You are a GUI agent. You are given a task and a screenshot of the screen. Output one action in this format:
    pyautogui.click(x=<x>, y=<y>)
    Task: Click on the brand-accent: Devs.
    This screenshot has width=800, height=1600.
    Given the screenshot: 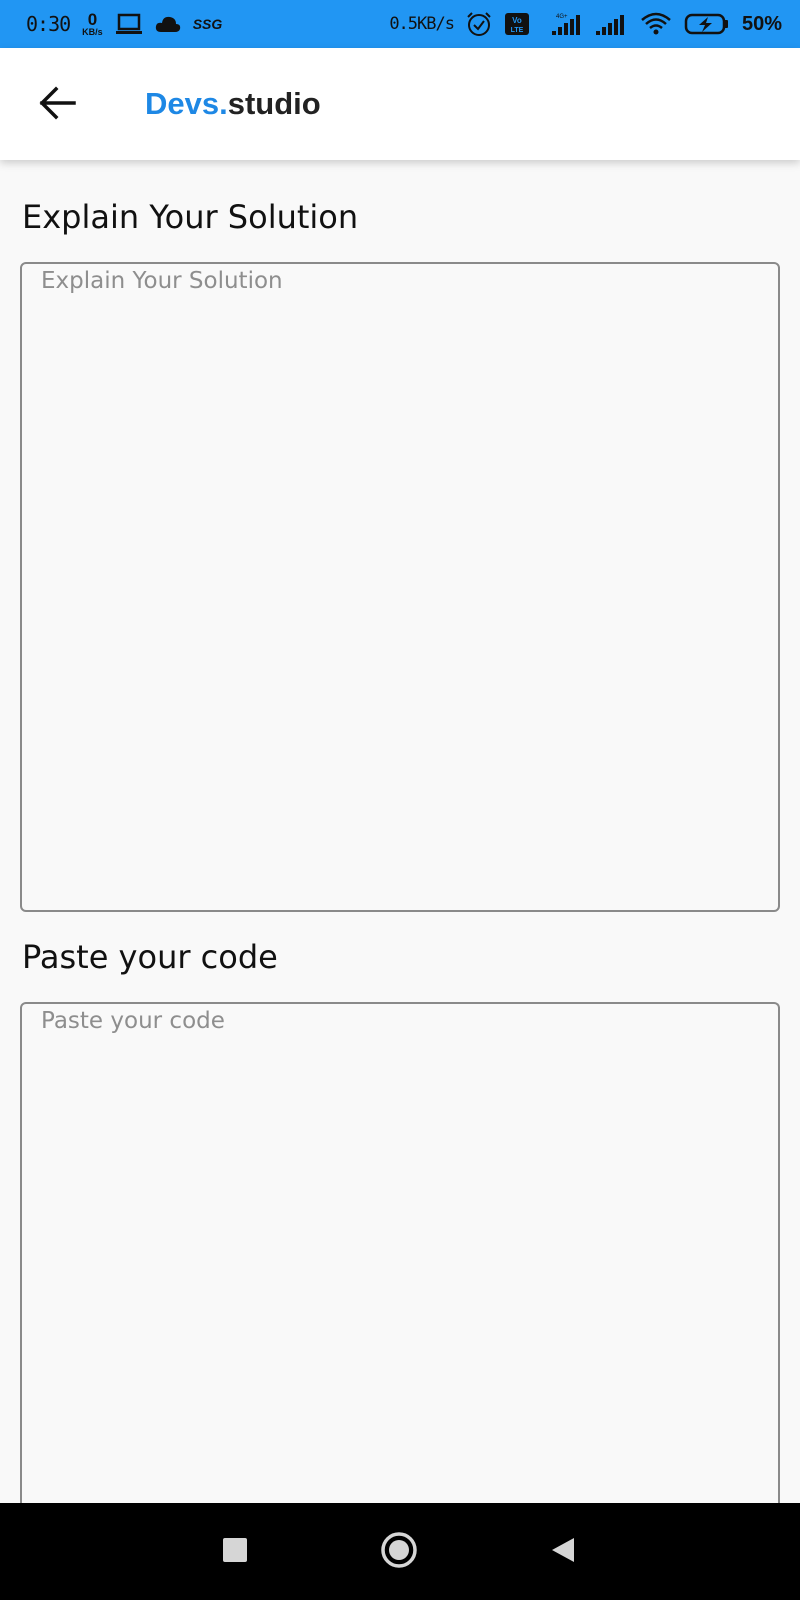 What is the action you would take?
    pyautogui.click(x=186, y=103)
    